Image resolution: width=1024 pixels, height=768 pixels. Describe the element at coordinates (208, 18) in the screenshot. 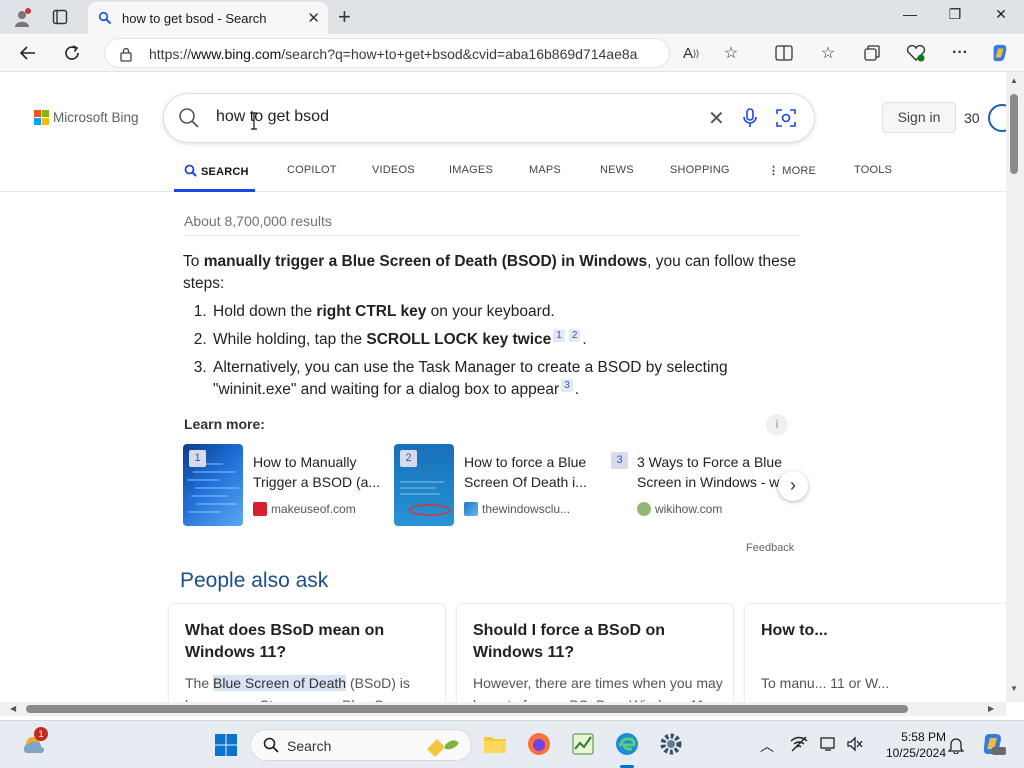

I see `browser-tab: how to get bsod - Search ✕` at that location.